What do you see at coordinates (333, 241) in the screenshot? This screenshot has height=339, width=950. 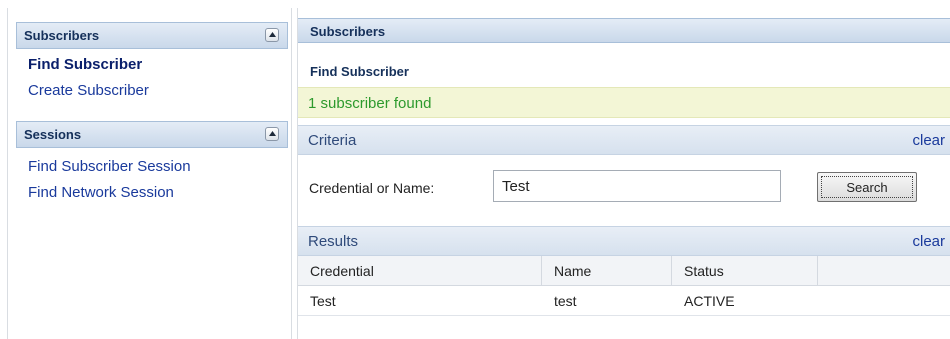 I see `results-title: Results` at bounding box center [333, 241].